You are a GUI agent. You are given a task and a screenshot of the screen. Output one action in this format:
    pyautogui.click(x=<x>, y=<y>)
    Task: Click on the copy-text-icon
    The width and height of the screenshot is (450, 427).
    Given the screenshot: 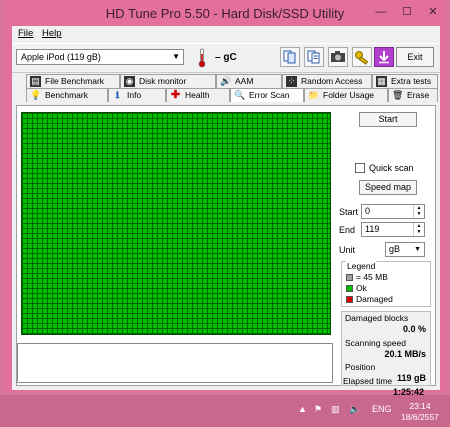 What is the action you would take?
    pyautogui.click(x=313, y=57)
    